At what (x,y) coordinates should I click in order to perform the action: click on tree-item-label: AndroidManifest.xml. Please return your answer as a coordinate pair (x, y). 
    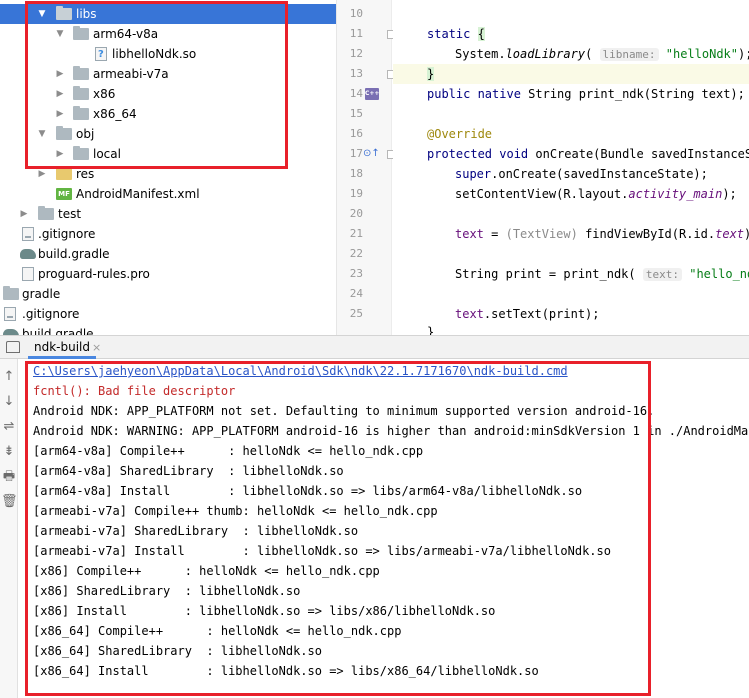
    Looking at the image, I should click on (138, 194).